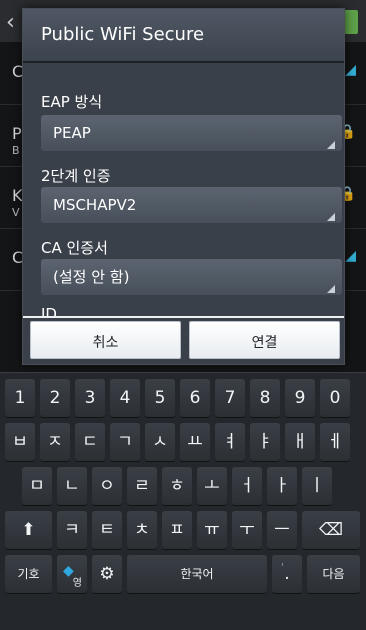 The height and width of the screenshot is (630, 366). Describe the element at coordinates (351, 22) in the screenshot. I see `wifi-toggle` at that location.